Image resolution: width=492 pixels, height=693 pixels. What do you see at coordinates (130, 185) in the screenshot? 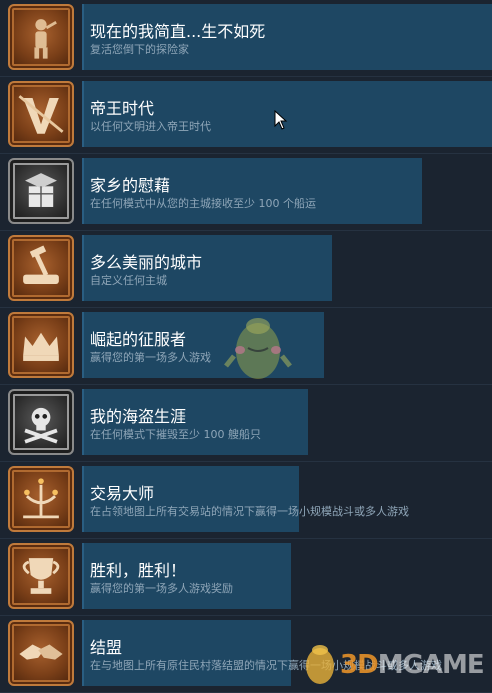
I see `achievement-title: 家乡的慰藉` at bounding box center [130, 185].